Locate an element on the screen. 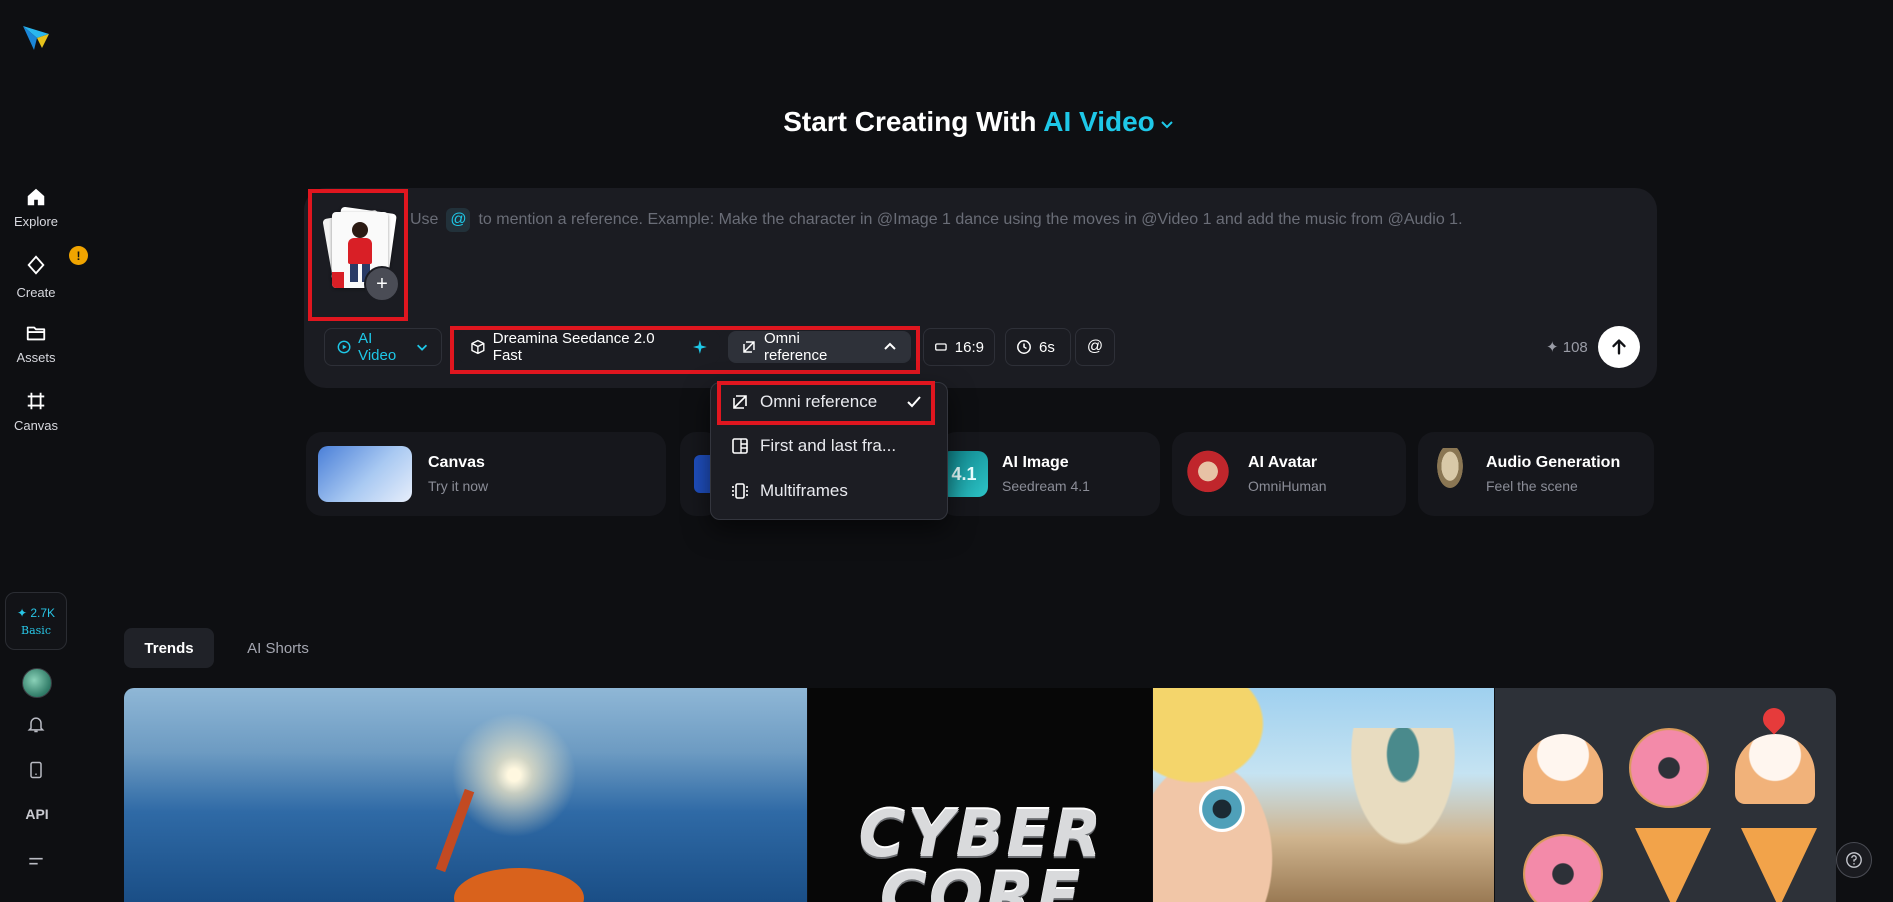 The height and width of the screenshot is (902, 1893). reference-mode-selector: Omni reference is located at coordinates (819, 347).